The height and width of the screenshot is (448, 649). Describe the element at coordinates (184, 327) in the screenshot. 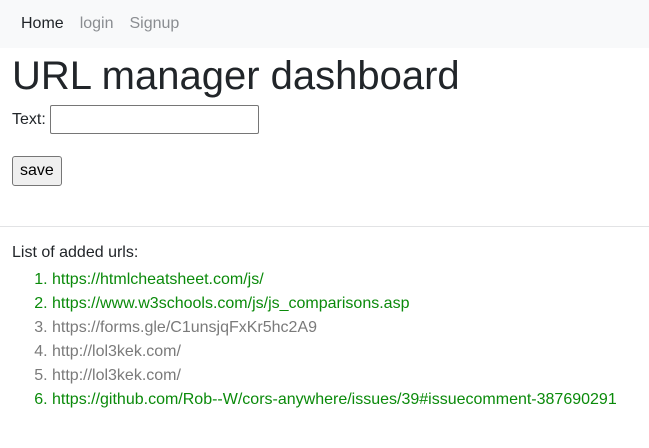

I see `url-text: https://forms.gle/C1unsjqFxKr5hc2A9` at that location.